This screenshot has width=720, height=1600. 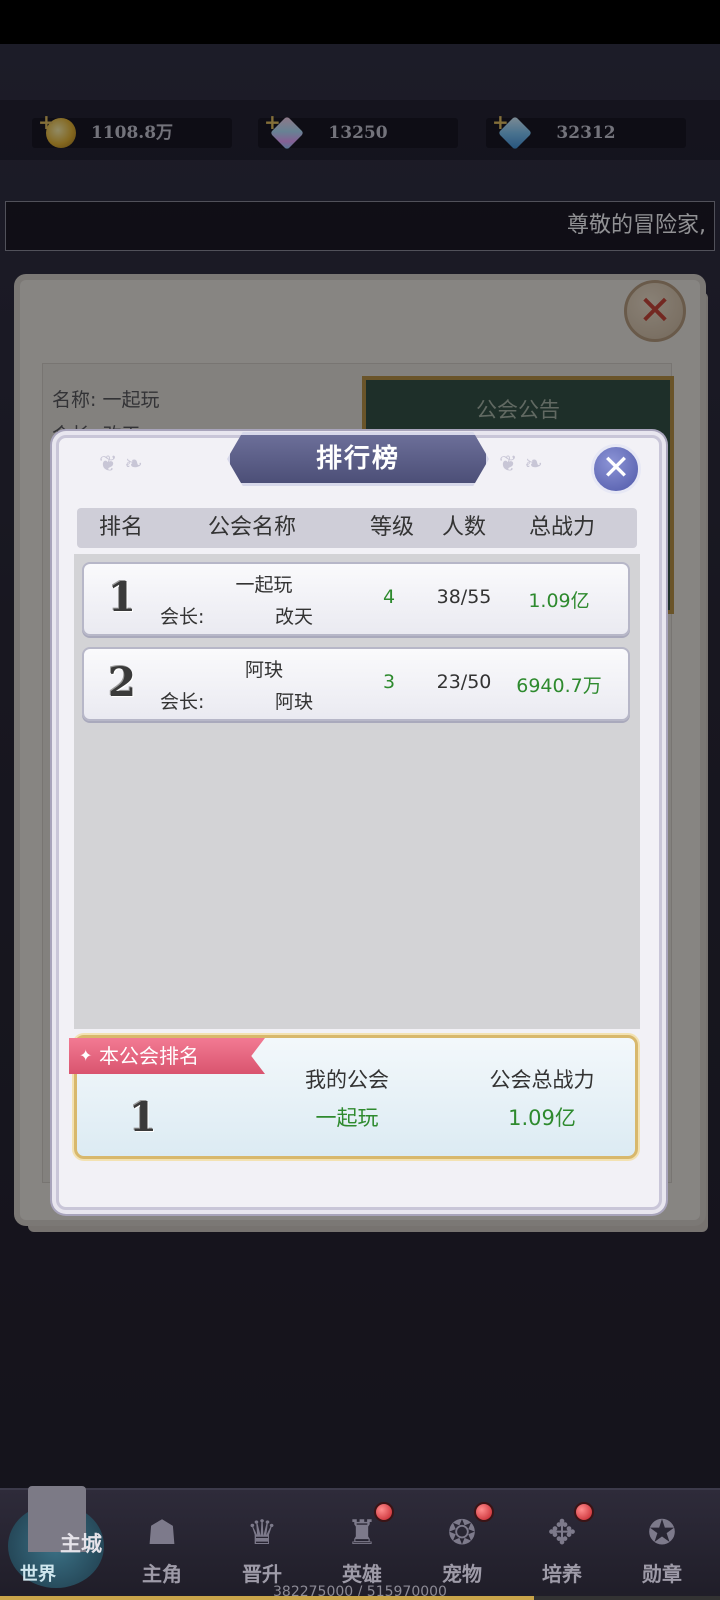 I want to click on header-guild-name: 公会名称, so click(x=251, y=527).